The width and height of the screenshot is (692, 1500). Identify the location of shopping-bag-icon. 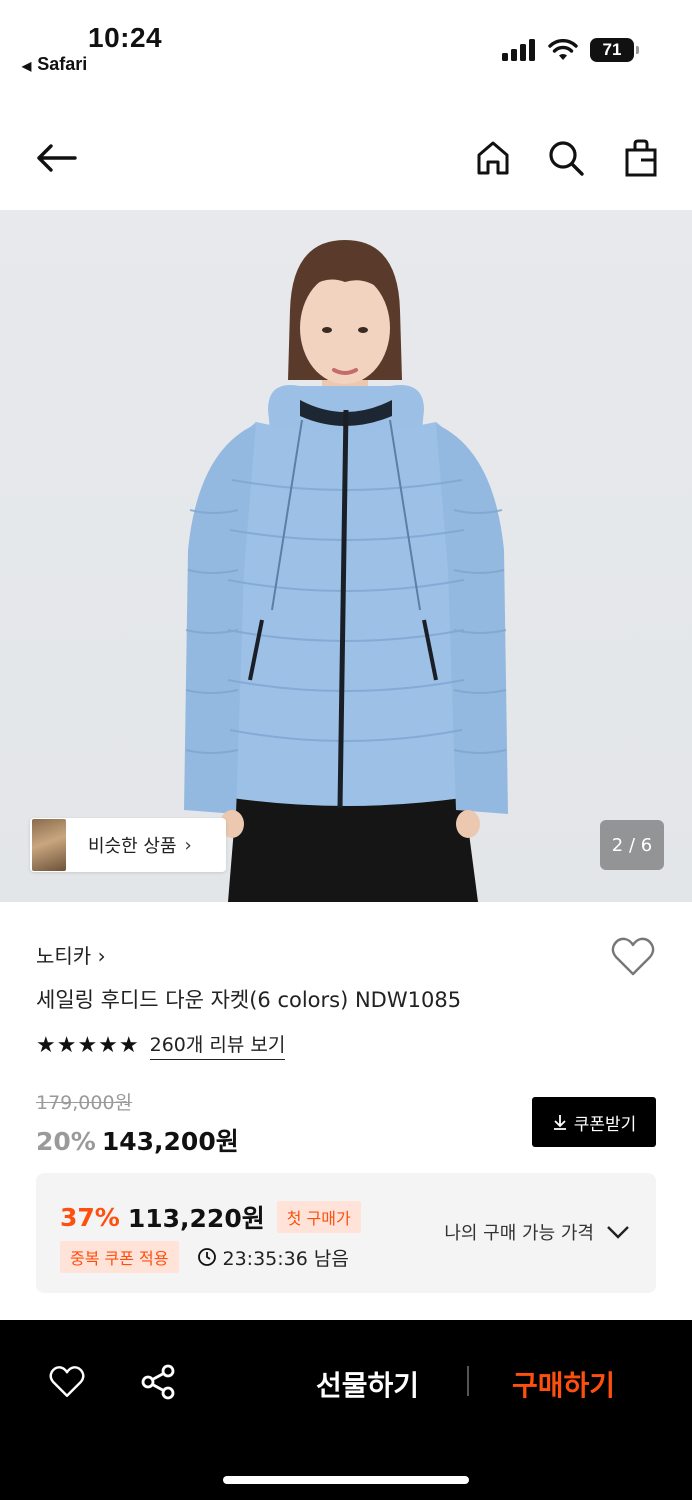
(641, 158).